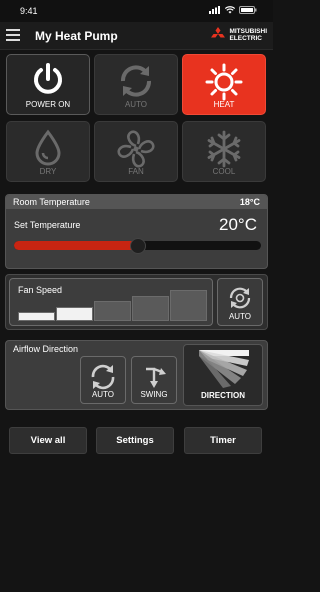 Image resolution: width=320 pixels, height=592 pixels. What do you see at coordinates (48, 104) in the screenshot?
I see `mode-power-label: POWER ON` at bounding box center [48, 104].